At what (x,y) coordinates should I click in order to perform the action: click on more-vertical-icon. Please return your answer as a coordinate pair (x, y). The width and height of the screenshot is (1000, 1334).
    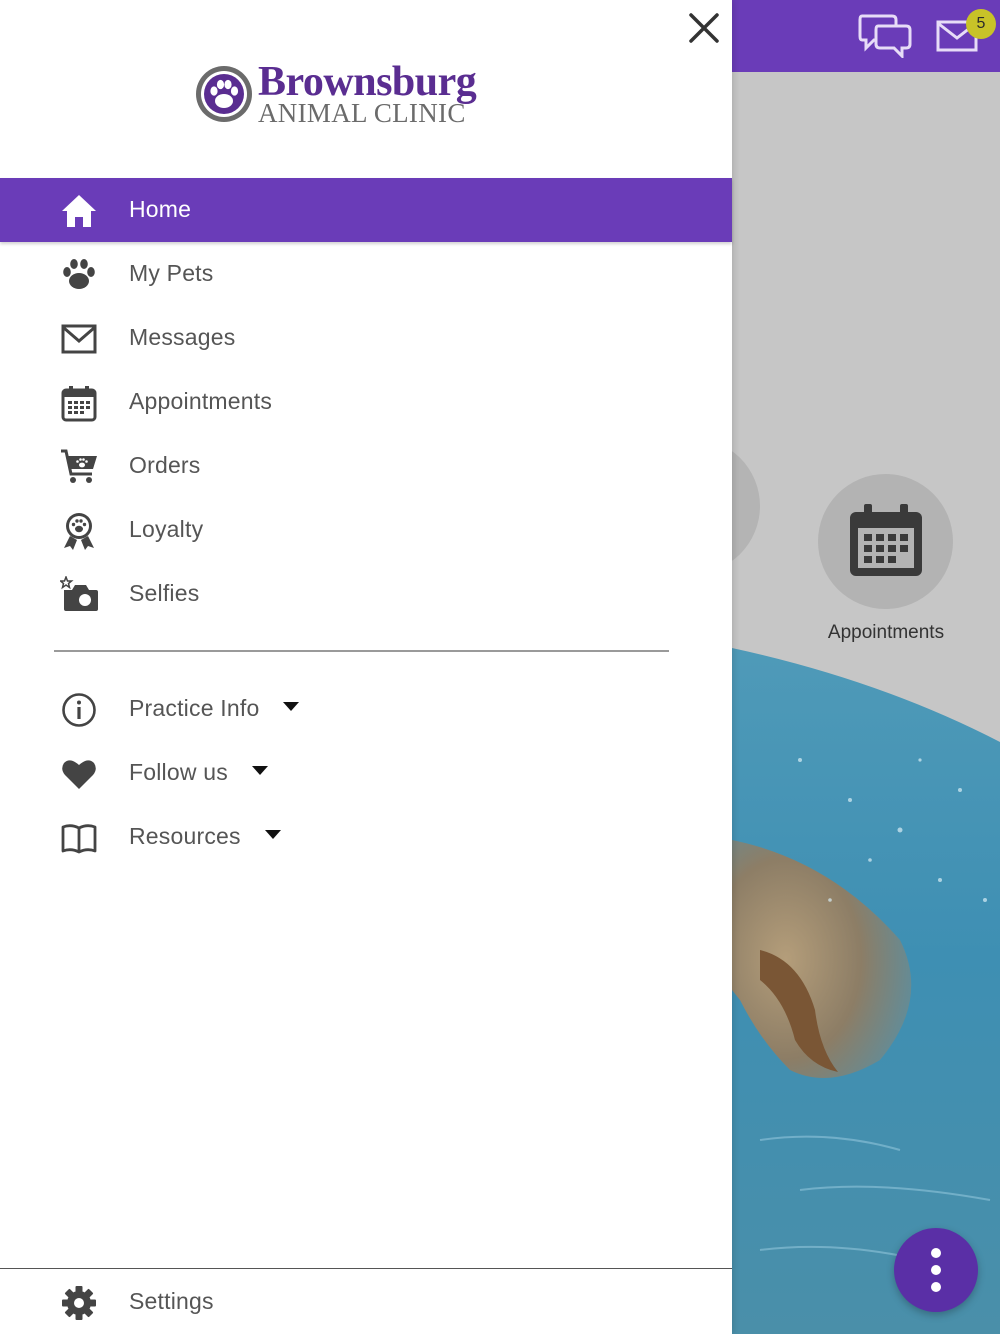
    Looking at the image, I should click on (936, 1253).